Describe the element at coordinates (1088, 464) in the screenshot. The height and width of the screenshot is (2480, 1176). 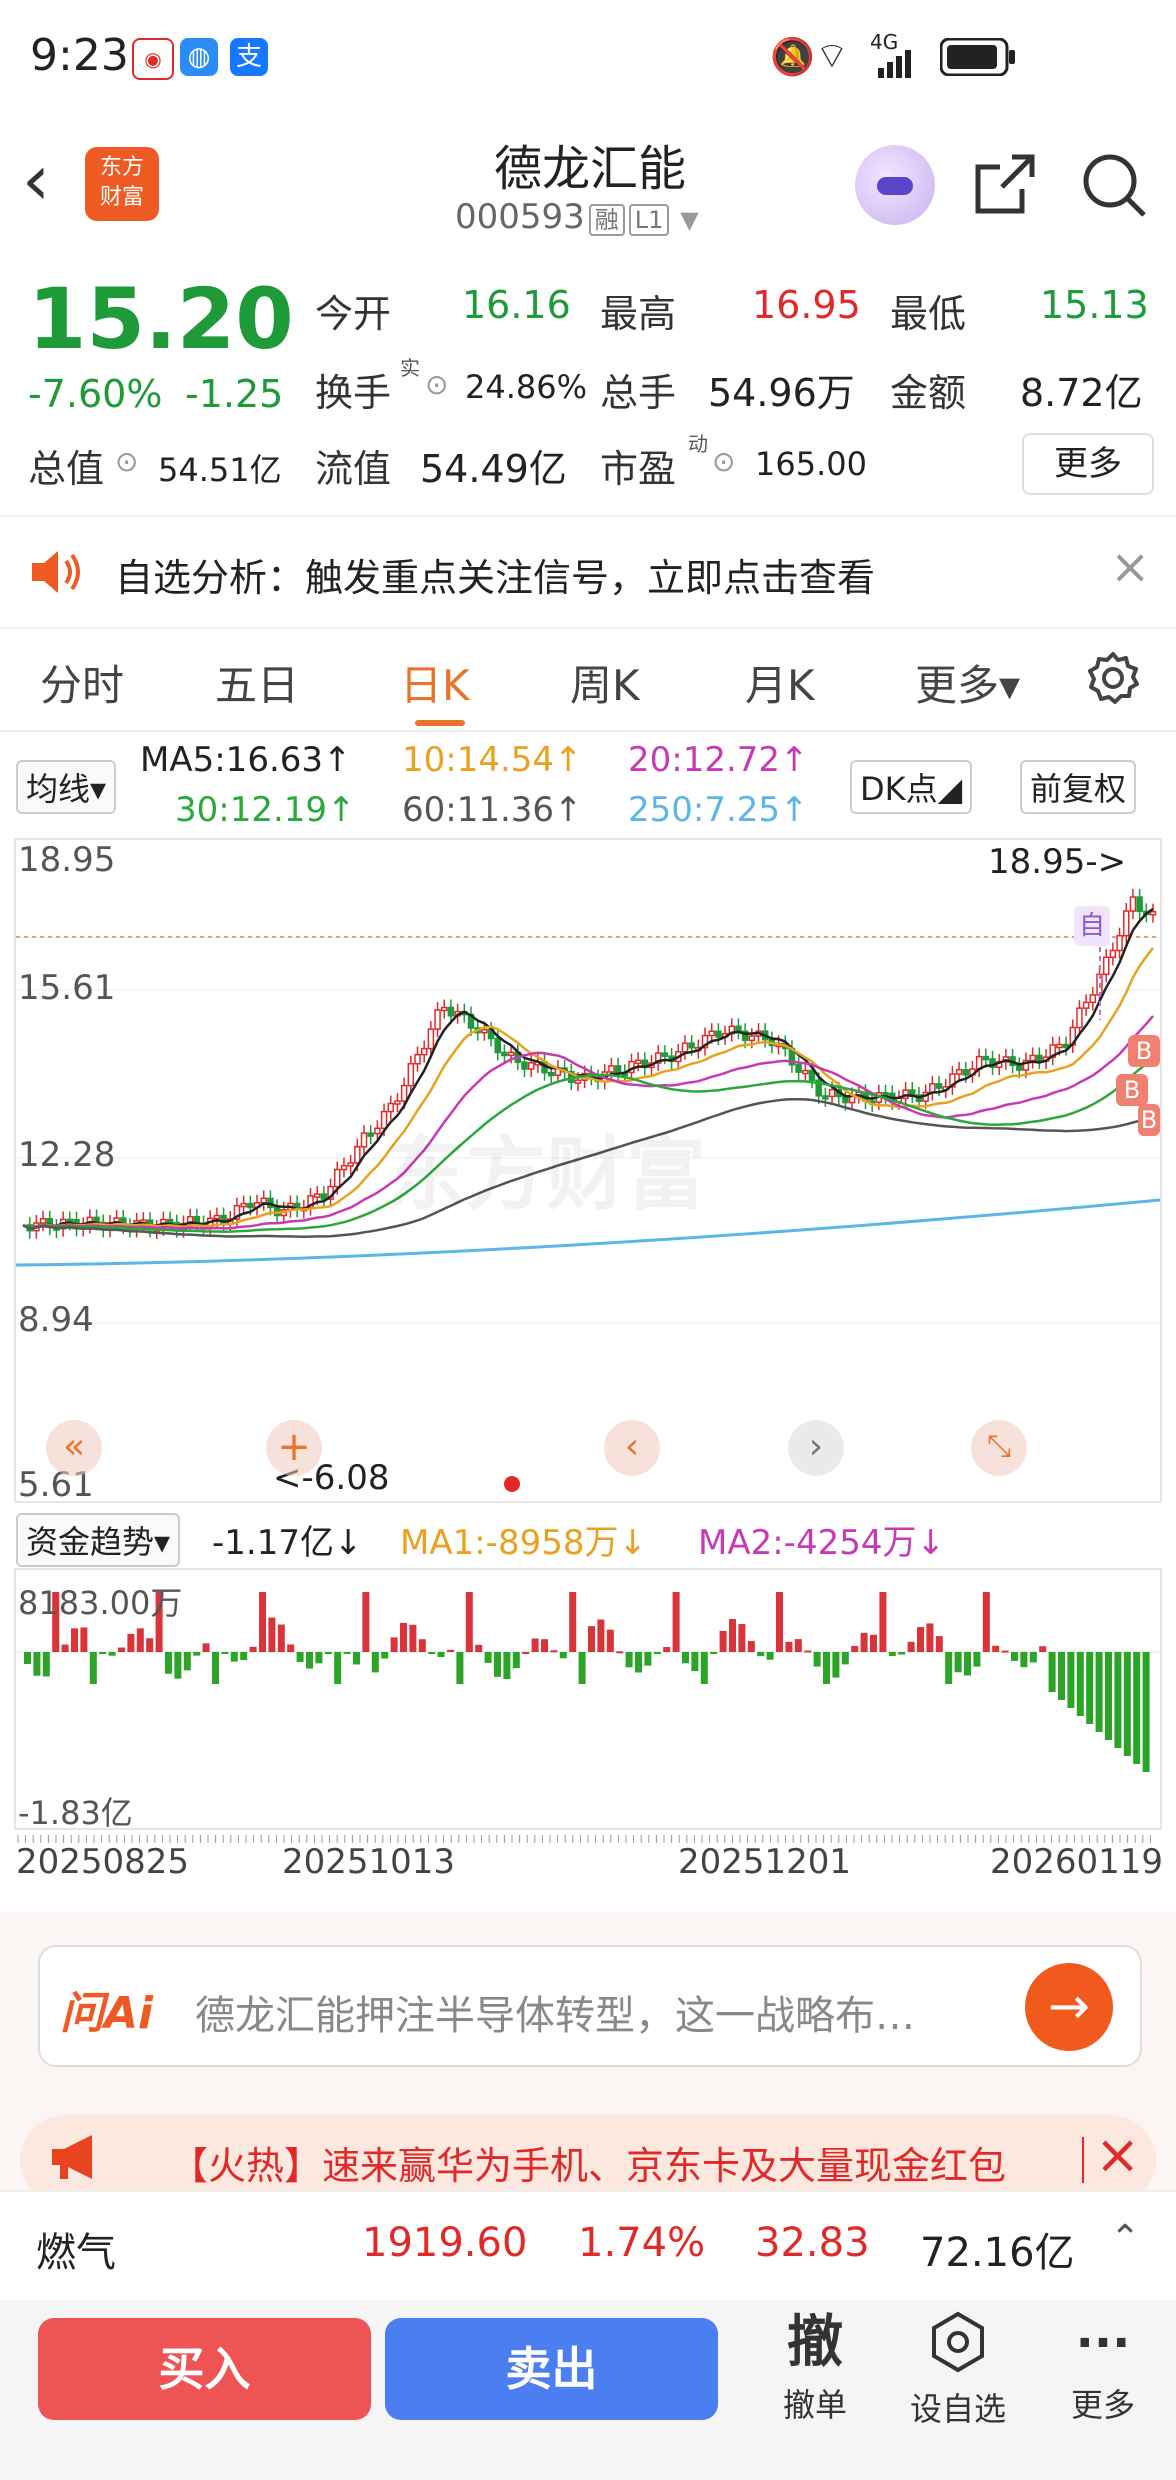
I see `more-quote-button: 更多` at that location.